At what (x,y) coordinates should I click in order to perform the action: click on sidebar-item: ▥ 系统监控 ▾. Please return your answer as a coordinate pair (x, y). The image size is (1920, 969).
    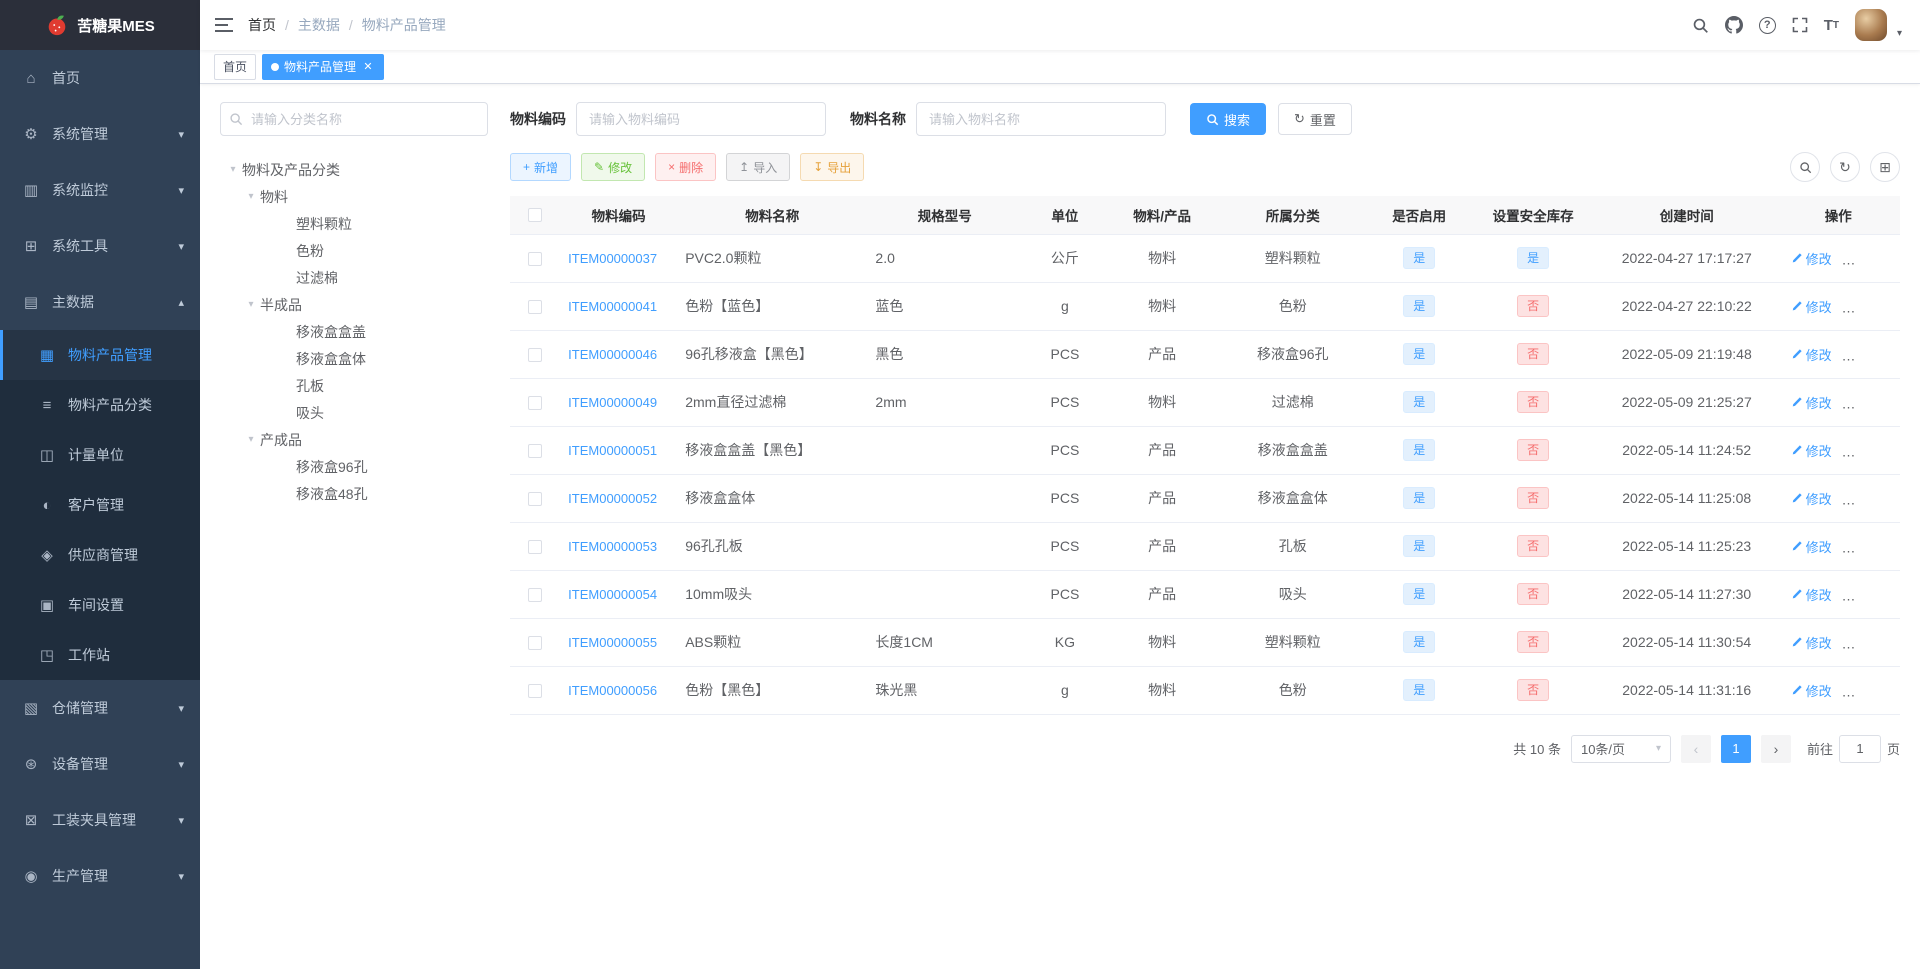
    Looking at the image, I should click on (100, 190).